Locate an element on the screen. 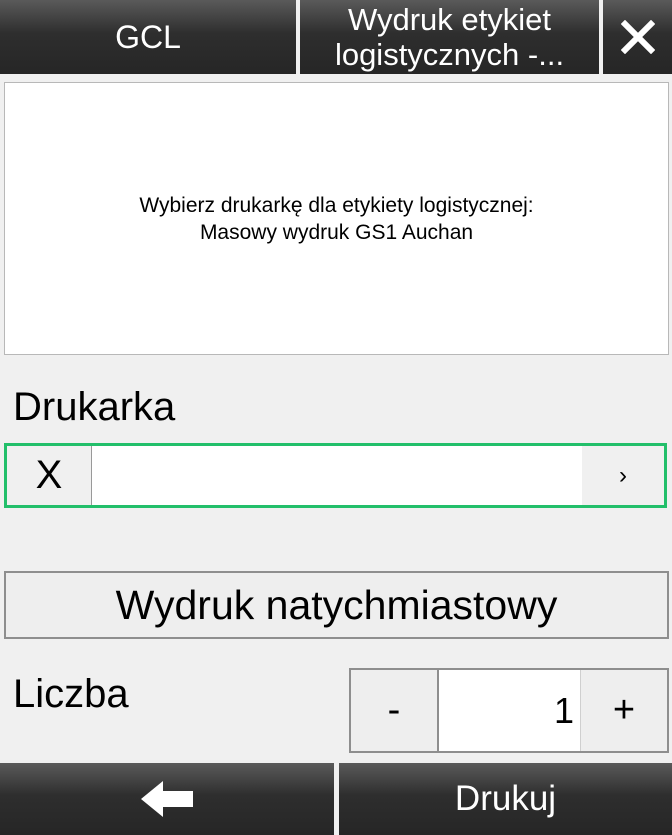 This screenshot has width=672, height=835. print-button-label: Drukuj is located at coordinates (505, 798).